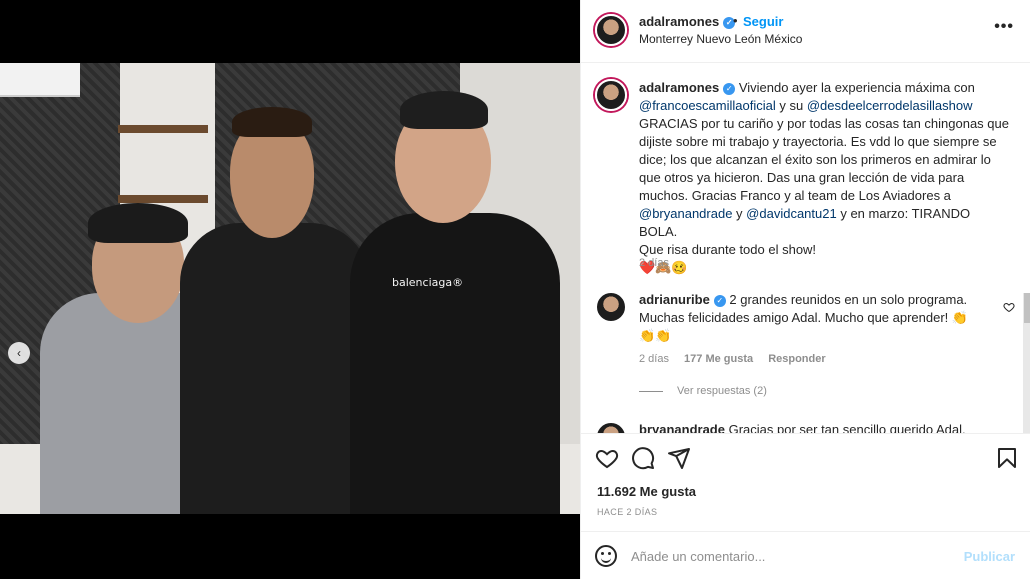 Image resolution: width=1030 pixels, height=579 pixels. I want to click on post-location: Monterrey Nuevo León México, so click(720, 39).